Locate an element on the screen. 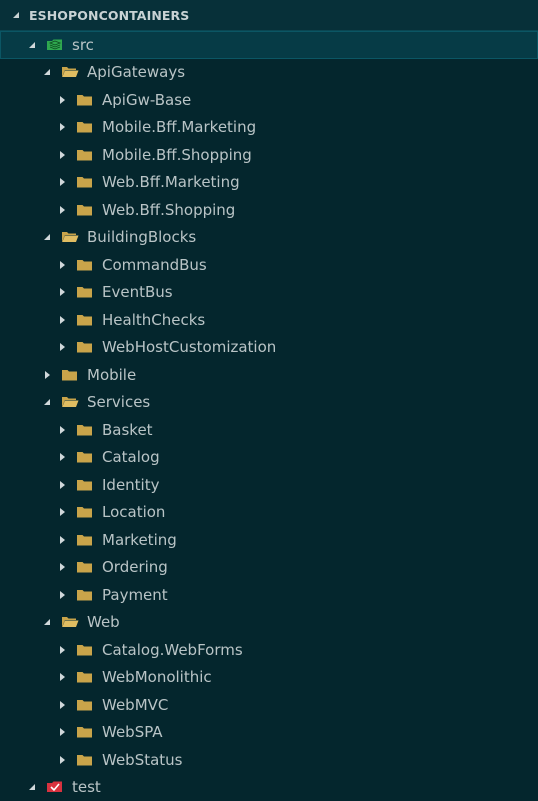 The image size is (538, 801). explorer-title: ESHOPONCONTAINERS is located at coordinates (109, 15).